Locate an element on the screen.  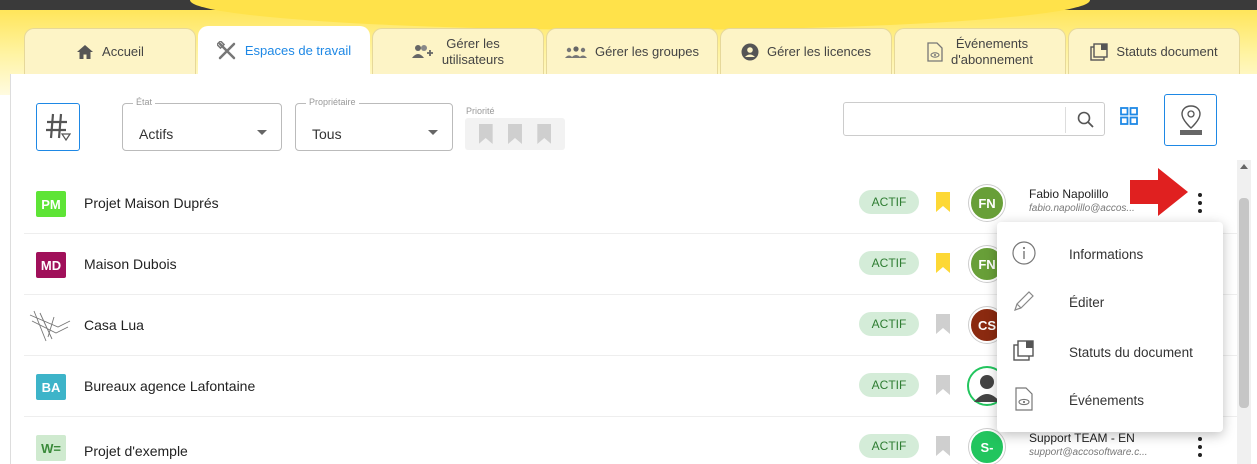
owner-avatar: S- is located at coordinates (987, 446).